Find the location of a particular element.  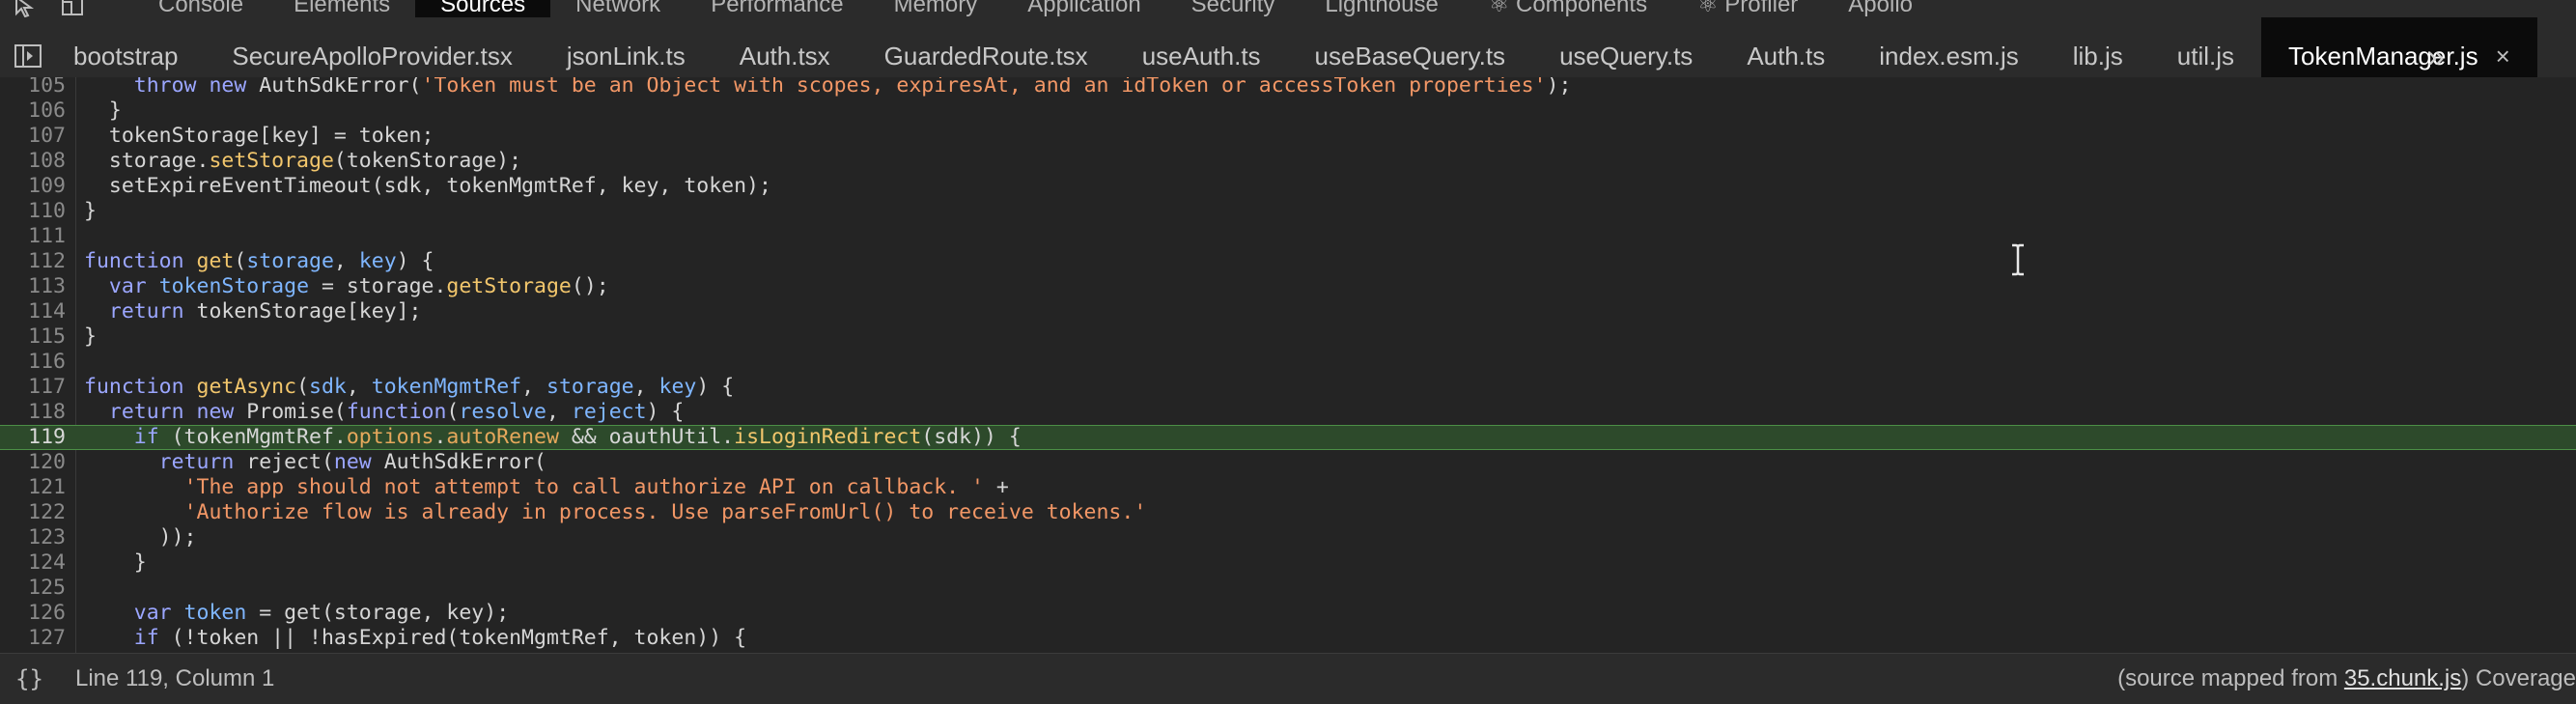

more-tabs-icon: » is located at coordinates (2436, 56).